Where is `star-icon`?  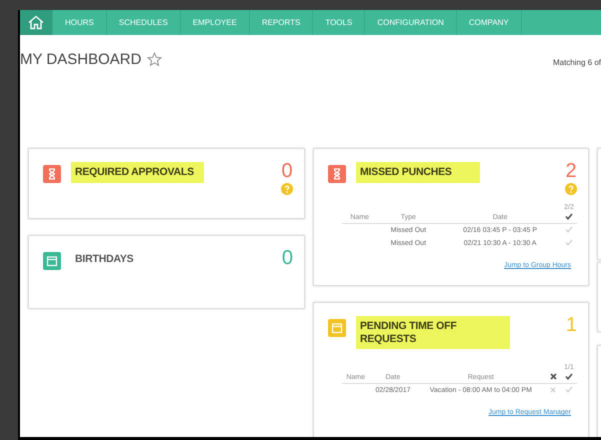 star-icon is located at coordinates (154, 59).